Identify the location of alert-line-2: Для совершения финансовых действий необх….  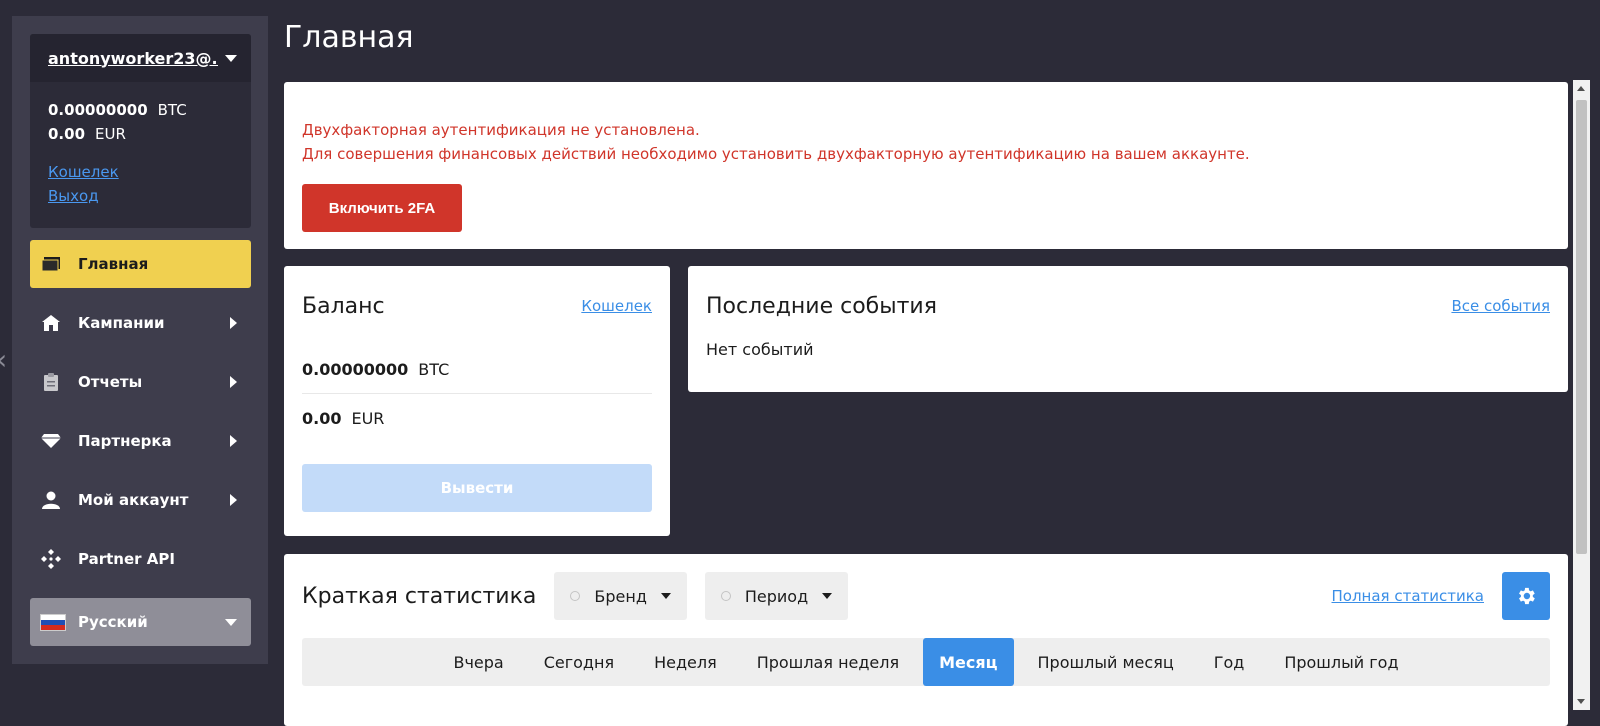
(776, 154).